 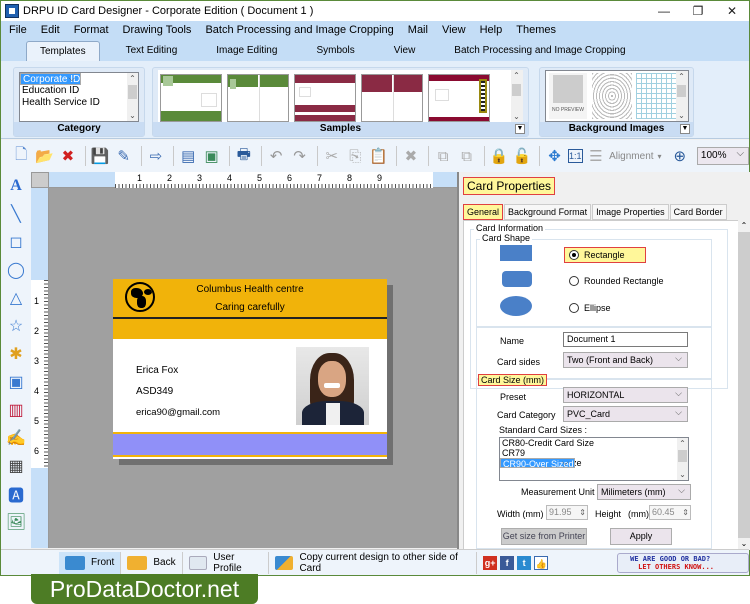 What do you see at coordinates (16, 186) in the screenshot?
I see `text-tool-icon: A` at bounding box center [16, 186].